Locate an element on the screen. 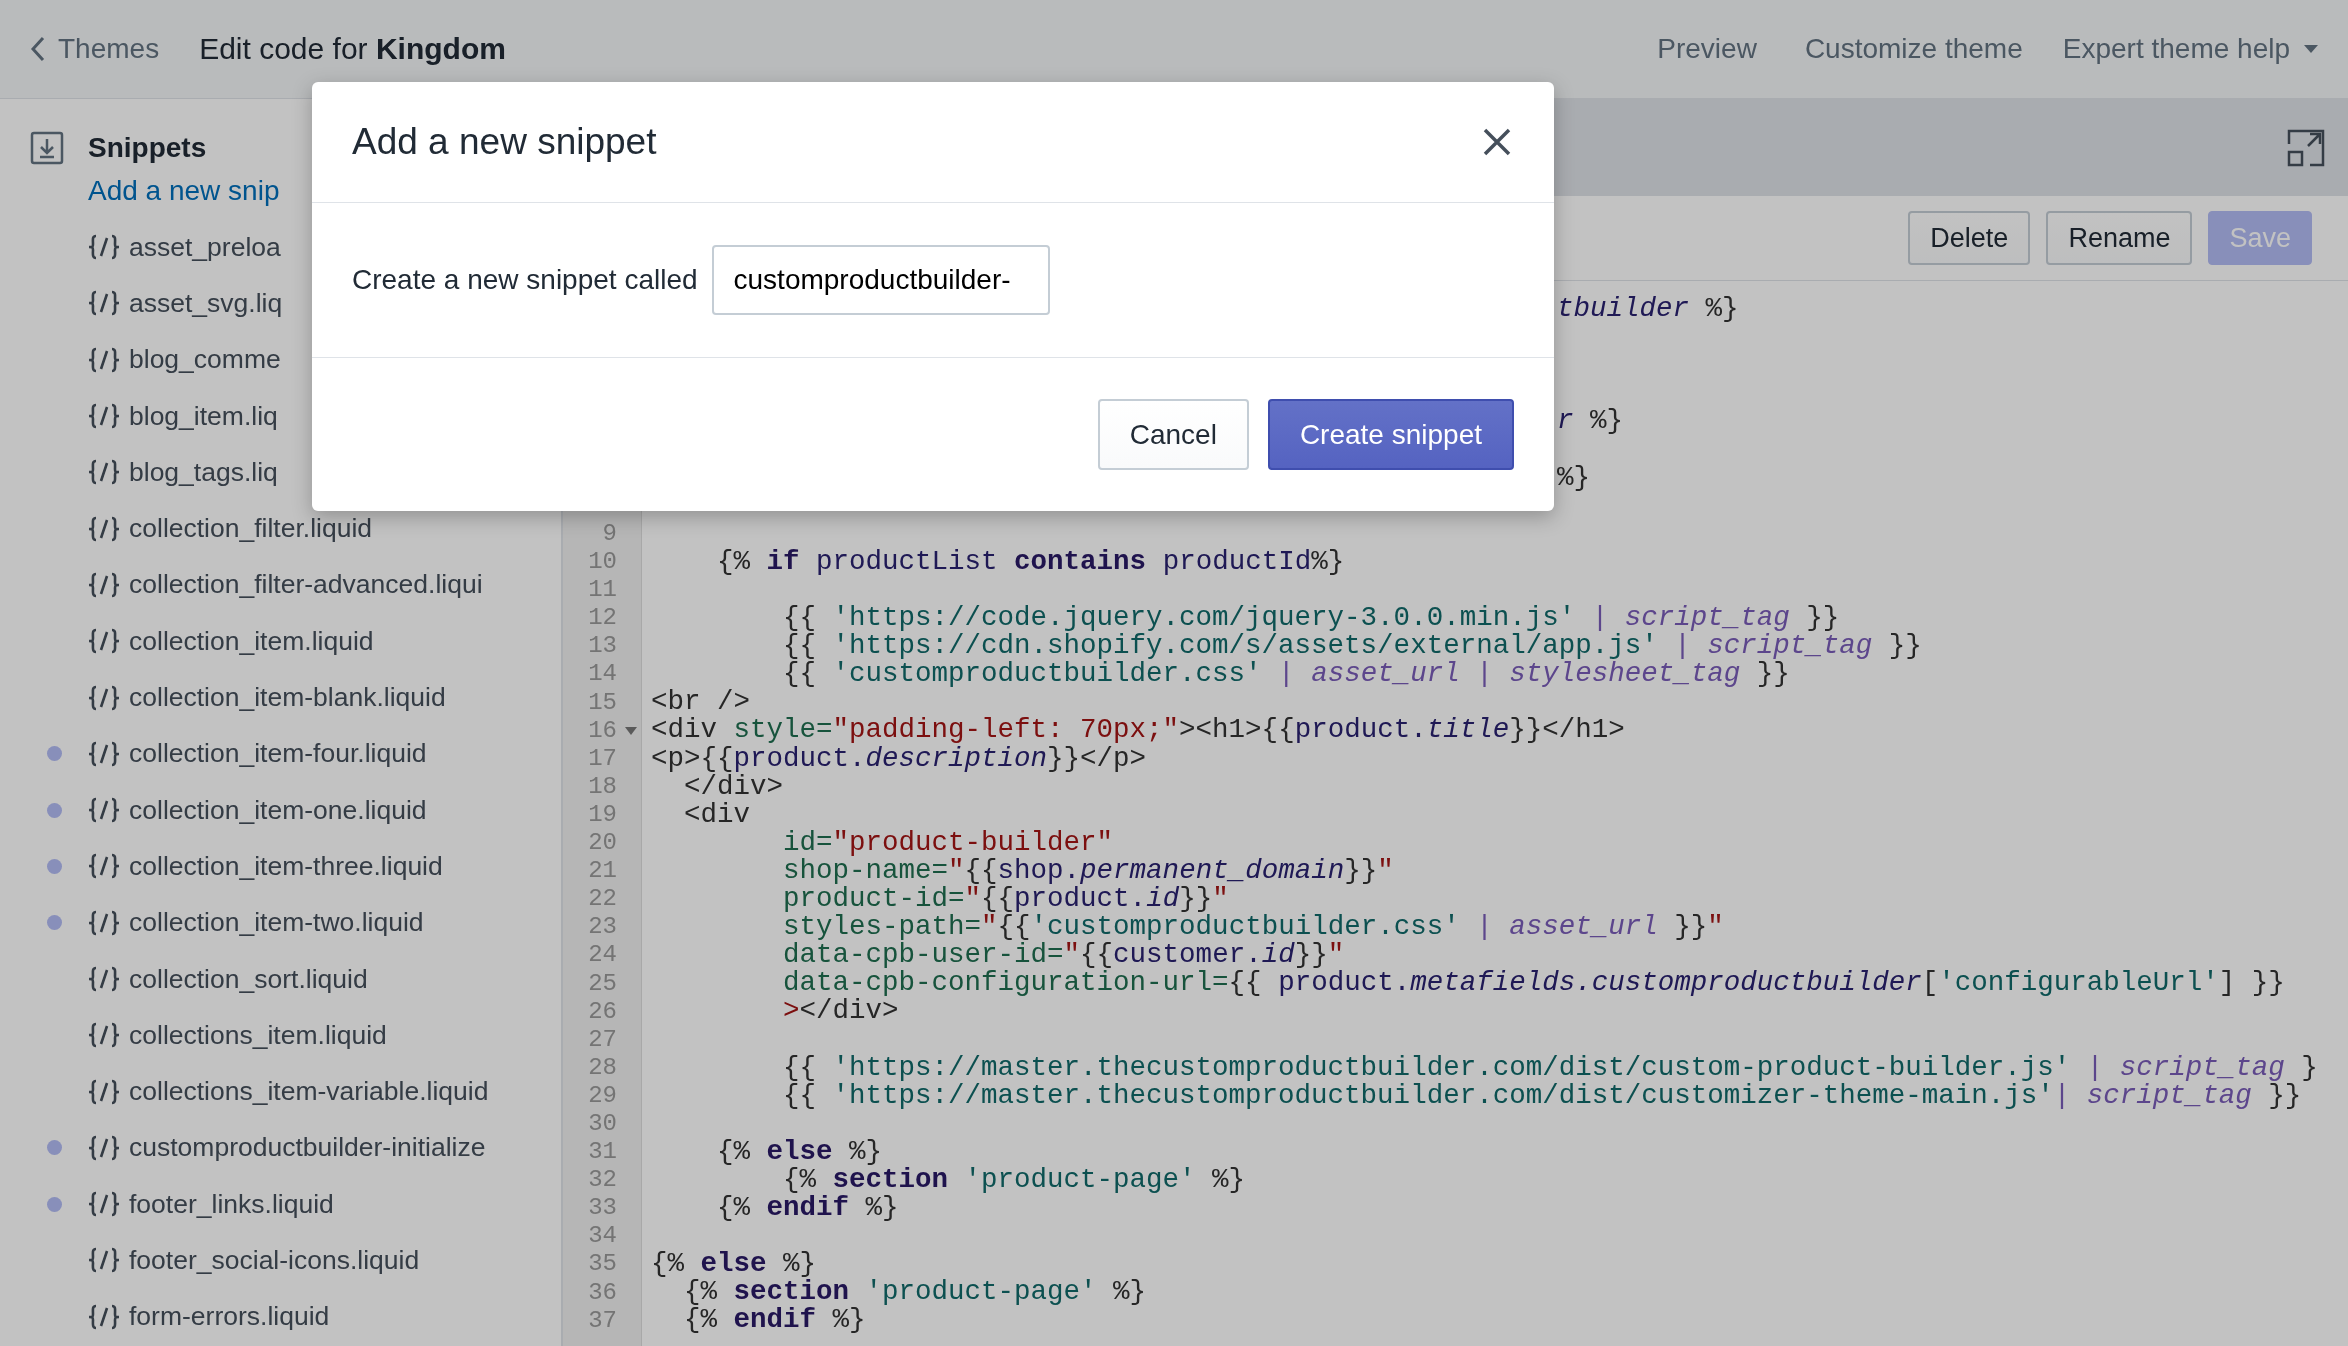 The width and height of the screenshot is (2348, 1346). line-number: 13 is located at coordinates (602, 646).